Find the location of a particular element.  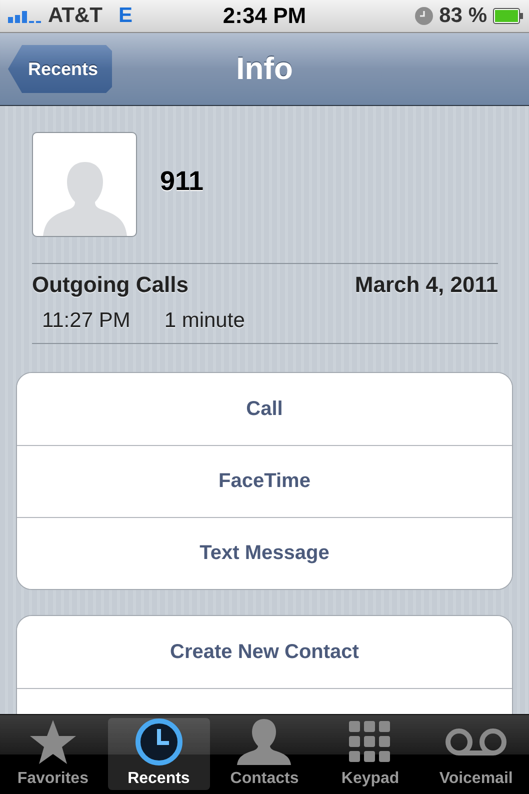

network-type: E is located at coordinates (125, 16).